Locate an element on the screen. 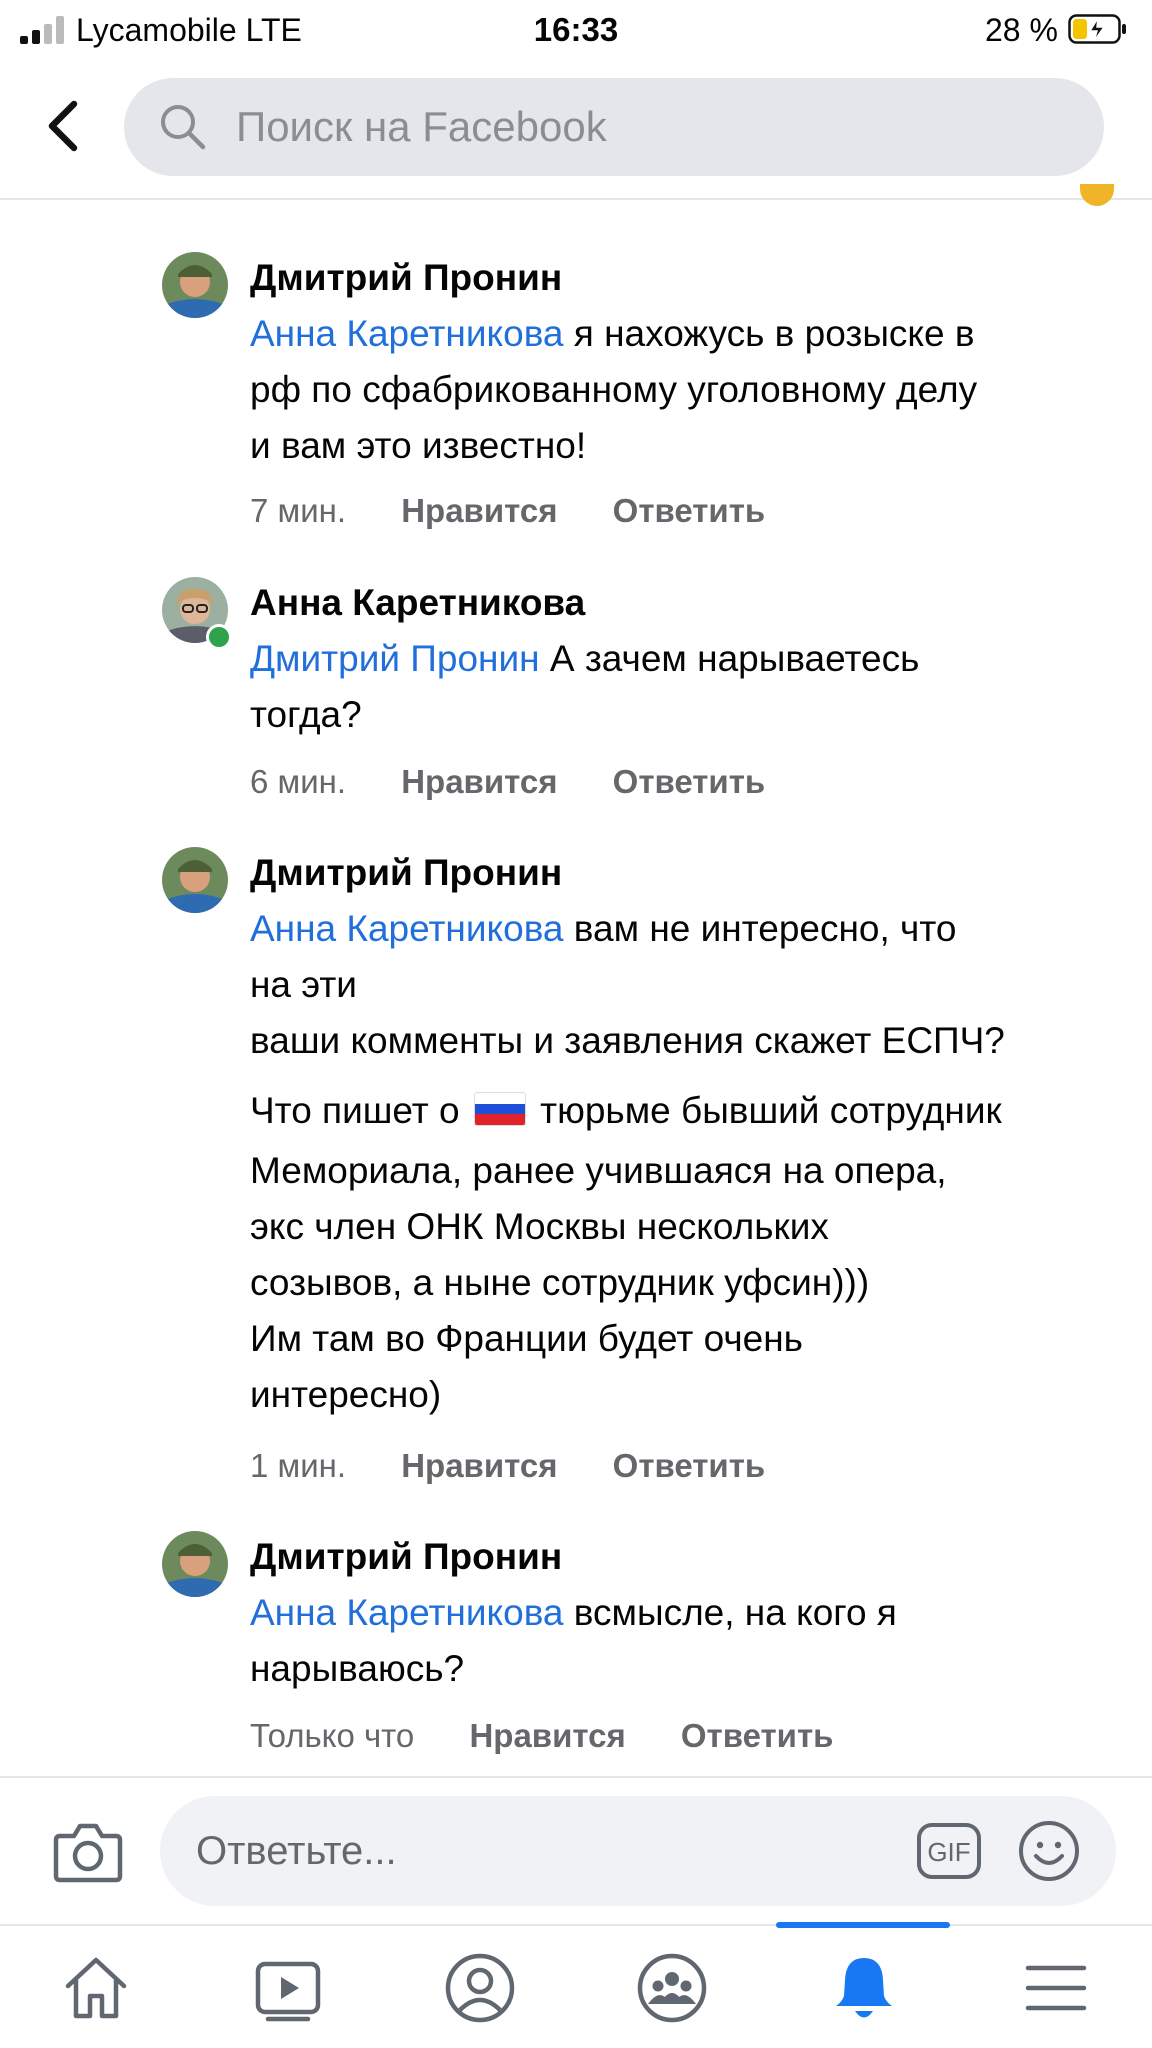 This screenshot has width=1152, height=2048. profile-icon is located at coordinates (480, 1988).